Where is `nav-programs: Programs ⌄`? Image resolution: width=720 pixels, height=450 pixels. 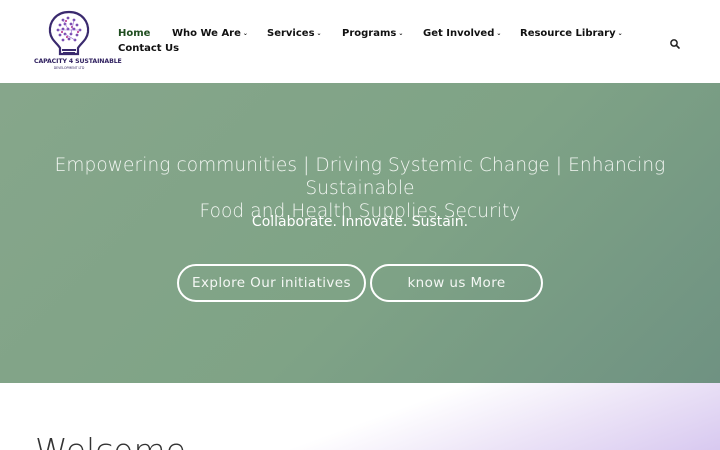
nav-programs: Programs ⌄ is located at coordinates (372, 34).